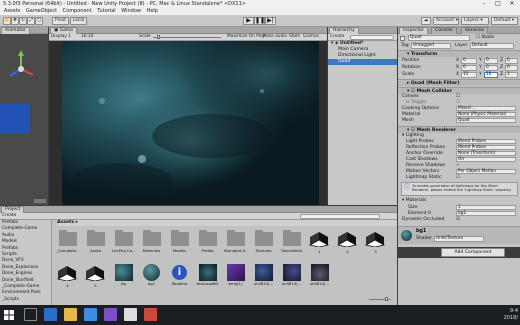 This screenshot has width=520, height=325. Describe the element at coordinates (402, 38) in the screenshot. I see `object-active-checkbox` at that location.